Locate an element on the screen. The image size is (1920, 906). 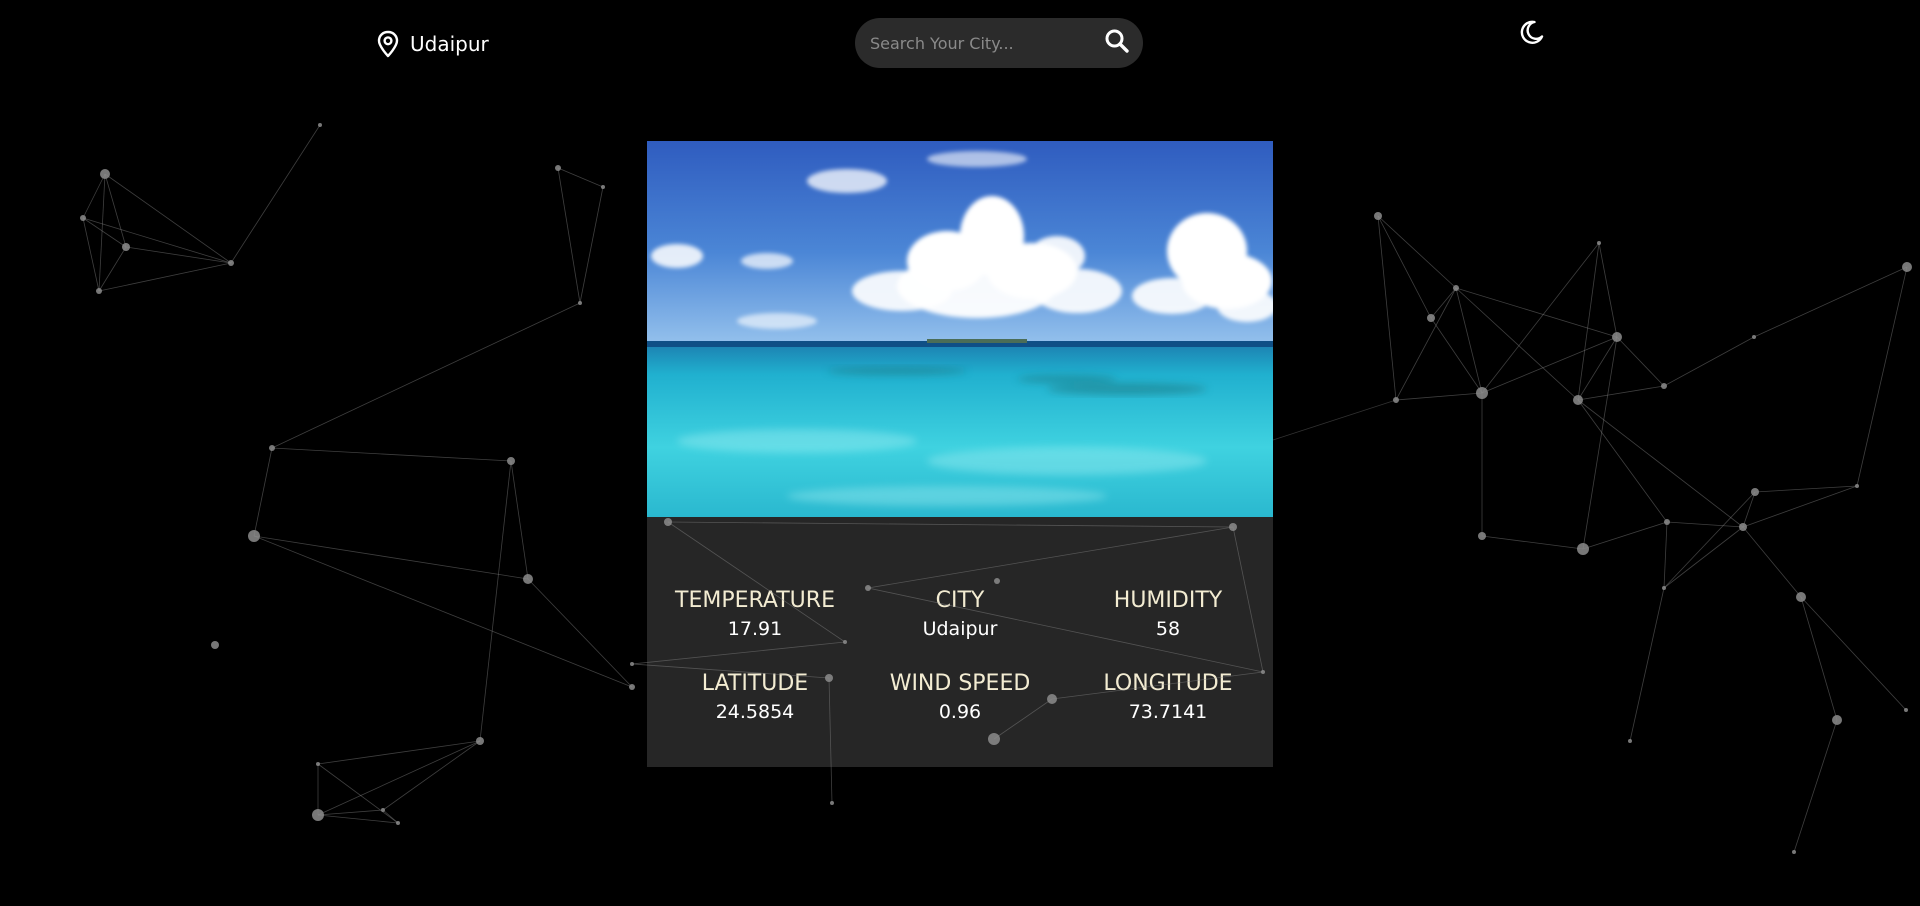
location-label: Udaipur is located at coordinates (449, 44).